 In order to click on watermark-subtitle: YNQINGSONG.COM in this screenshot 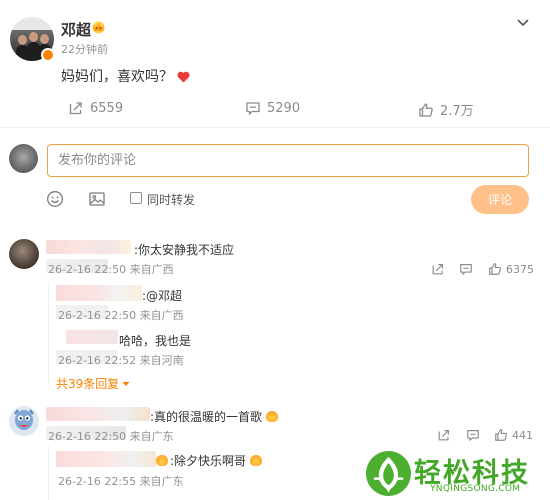, I will do `click(475, 489)`.